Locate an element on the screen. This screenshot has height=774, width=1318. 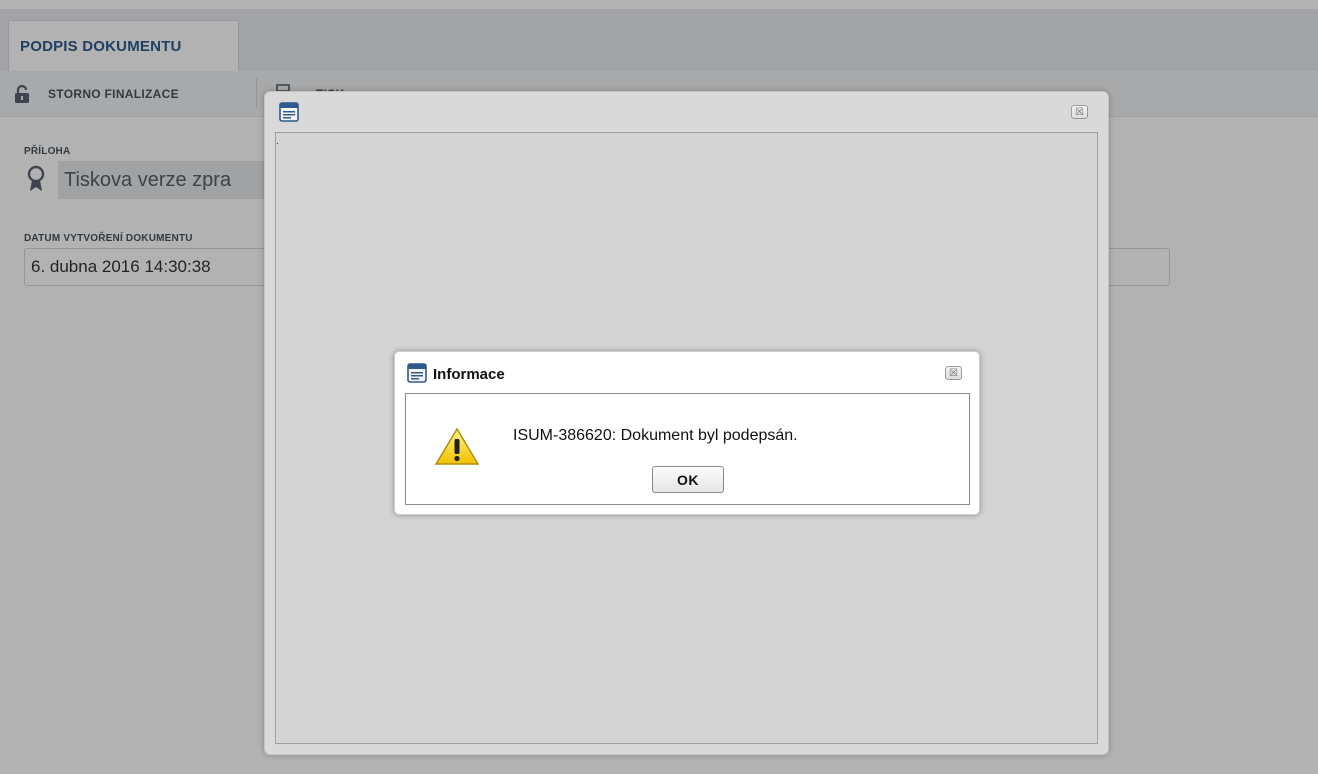
dialog-close-icon: ☒ is located at coordinates (953, 373).